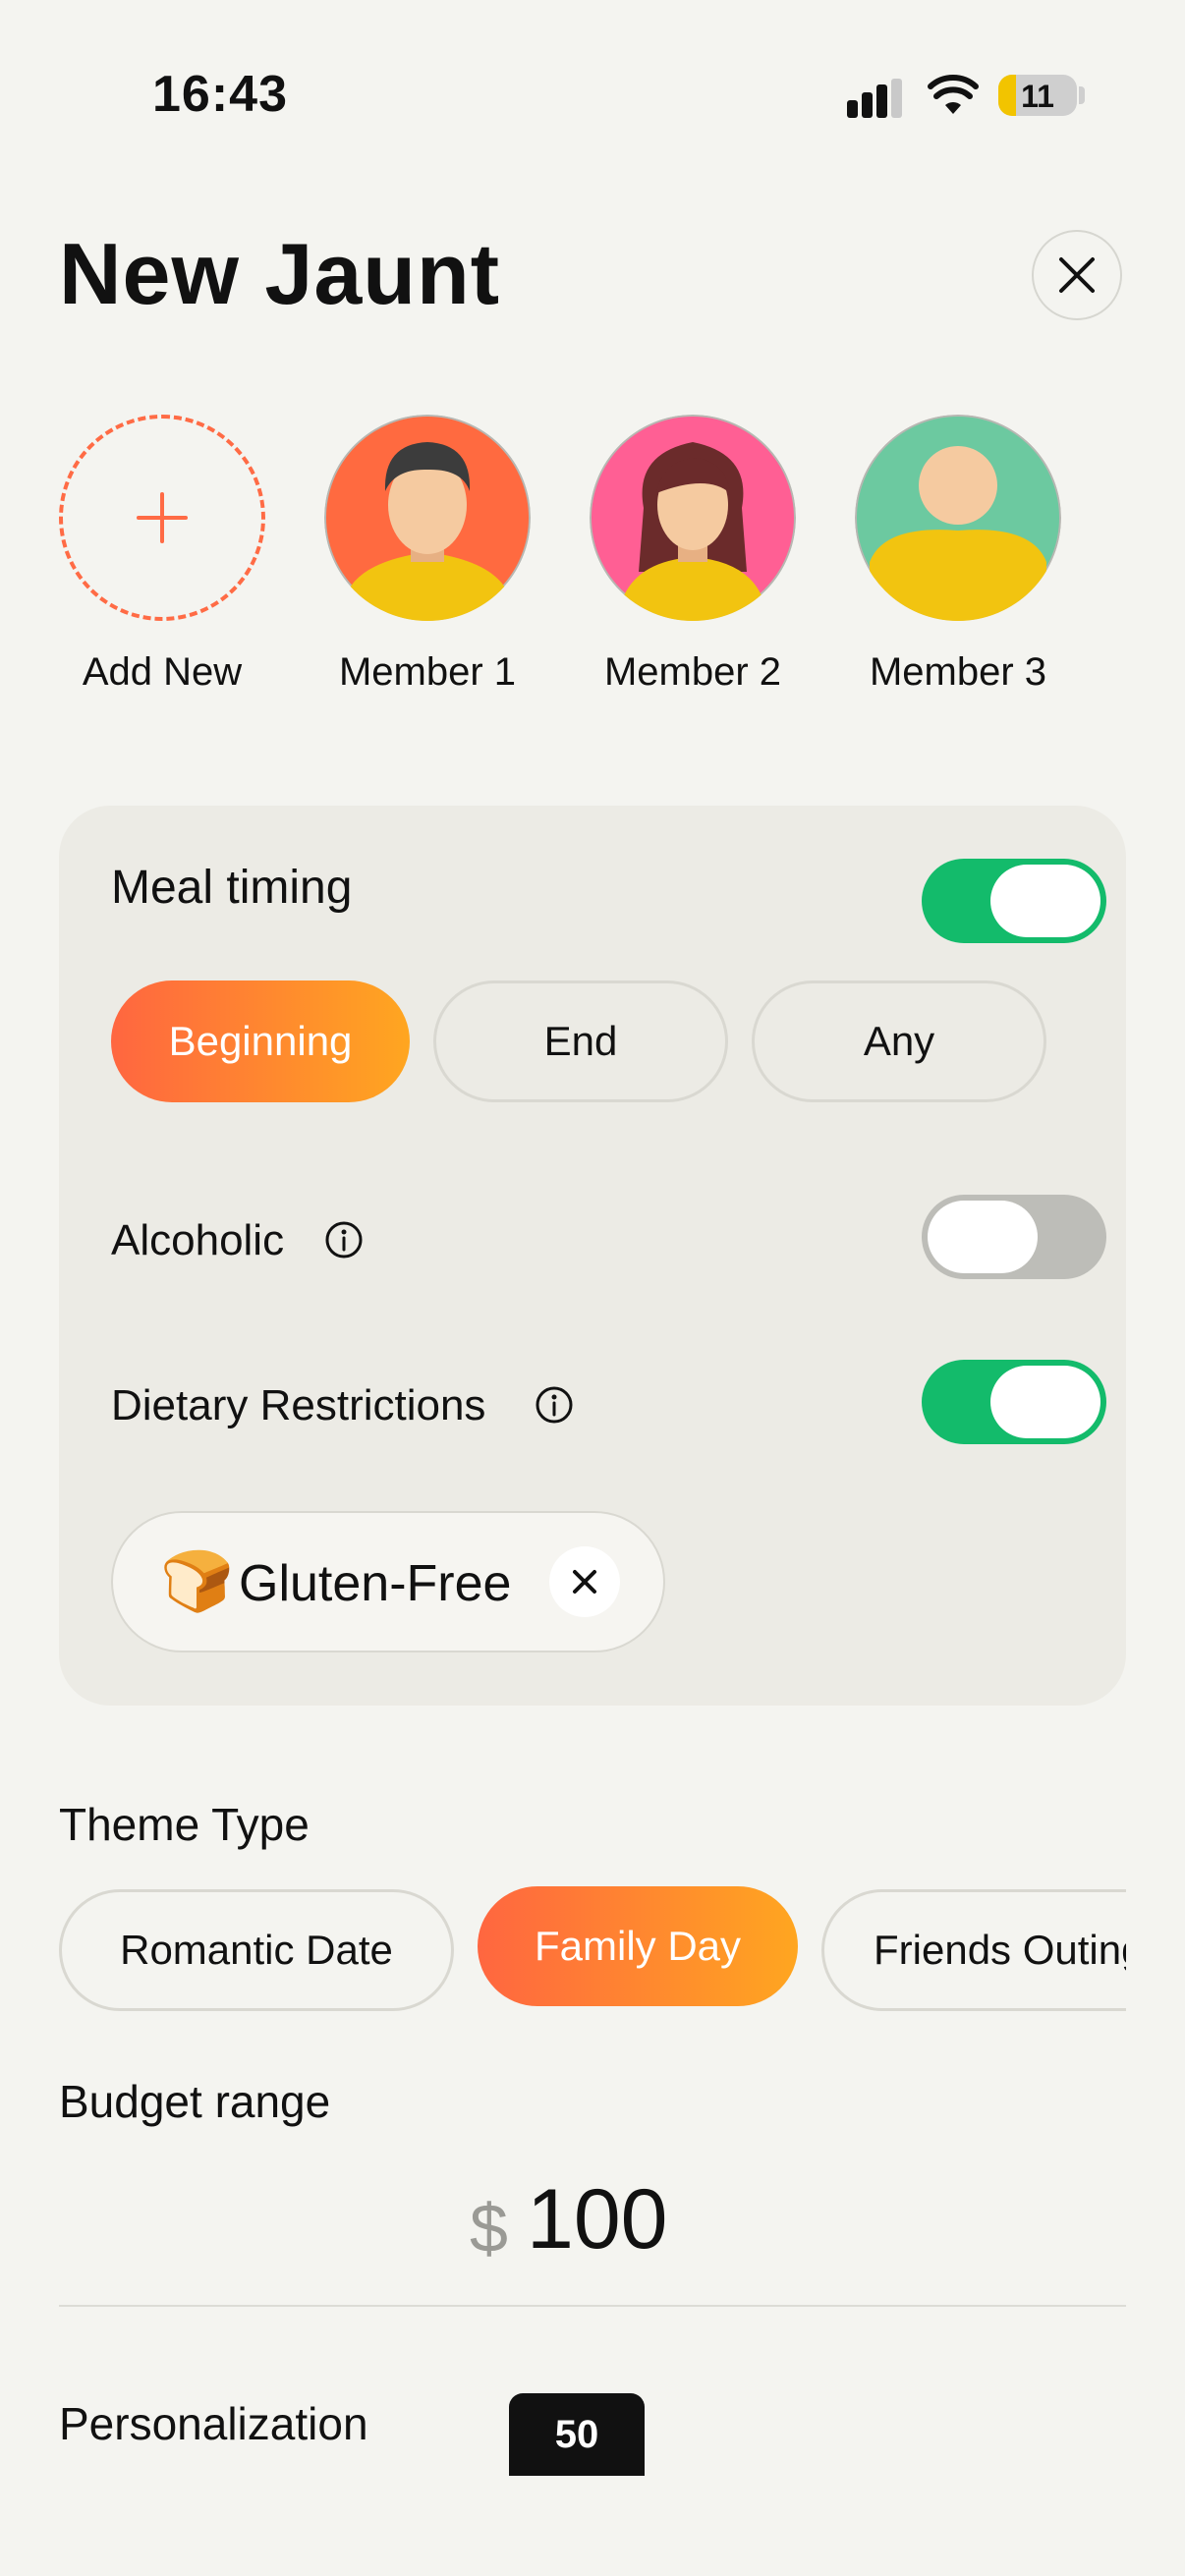  I want to click on meal-timing-option-any: Any, so click(899, 1041).